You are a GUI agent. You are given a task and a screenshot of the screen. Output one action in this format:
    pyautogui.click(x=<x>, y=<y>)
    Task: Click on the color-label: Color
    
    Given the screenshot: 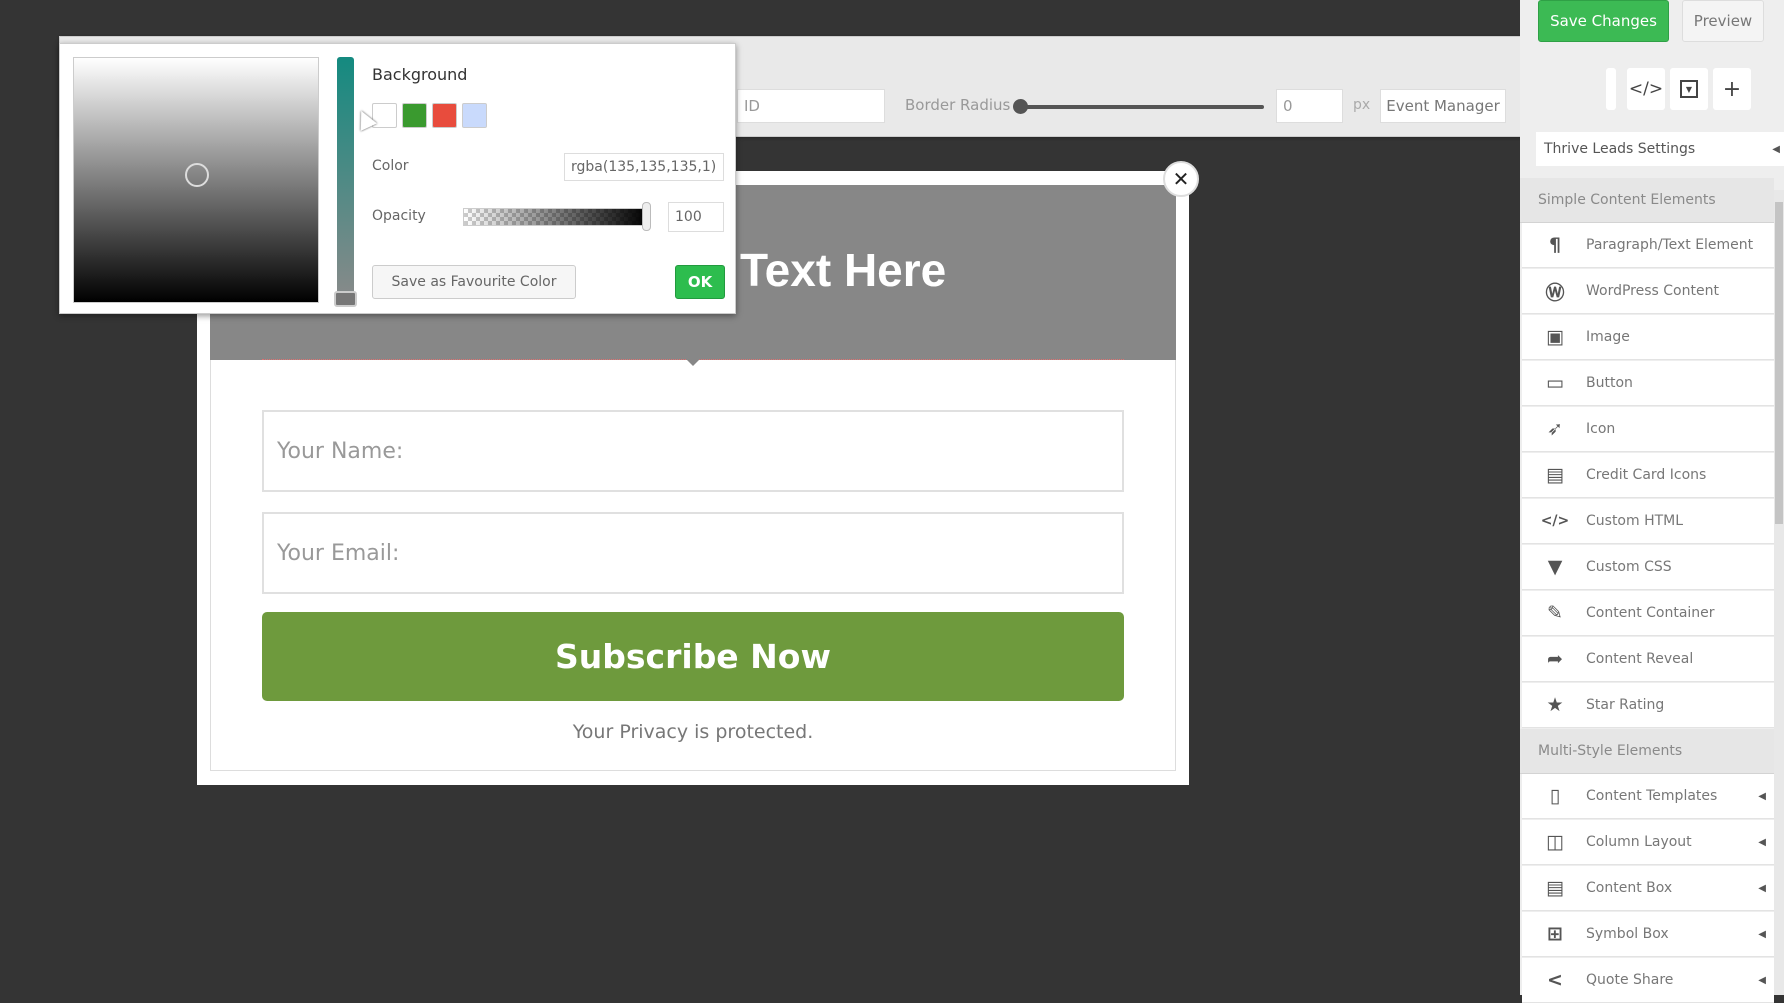 What is the action you would take?
    pyautogui.click(x=390, y=166)
    